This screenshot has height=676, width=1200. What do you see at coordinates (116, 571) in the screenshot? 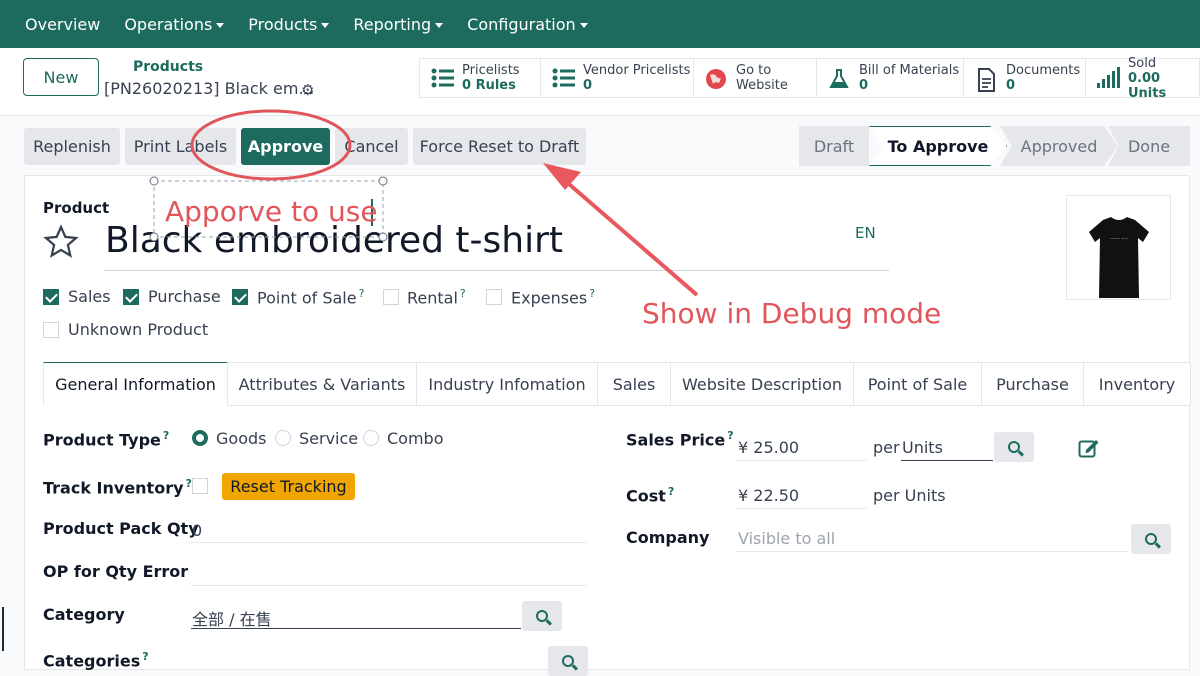
I see `op-error-label: OP for Qty Error` at bounding box center [116, 571].